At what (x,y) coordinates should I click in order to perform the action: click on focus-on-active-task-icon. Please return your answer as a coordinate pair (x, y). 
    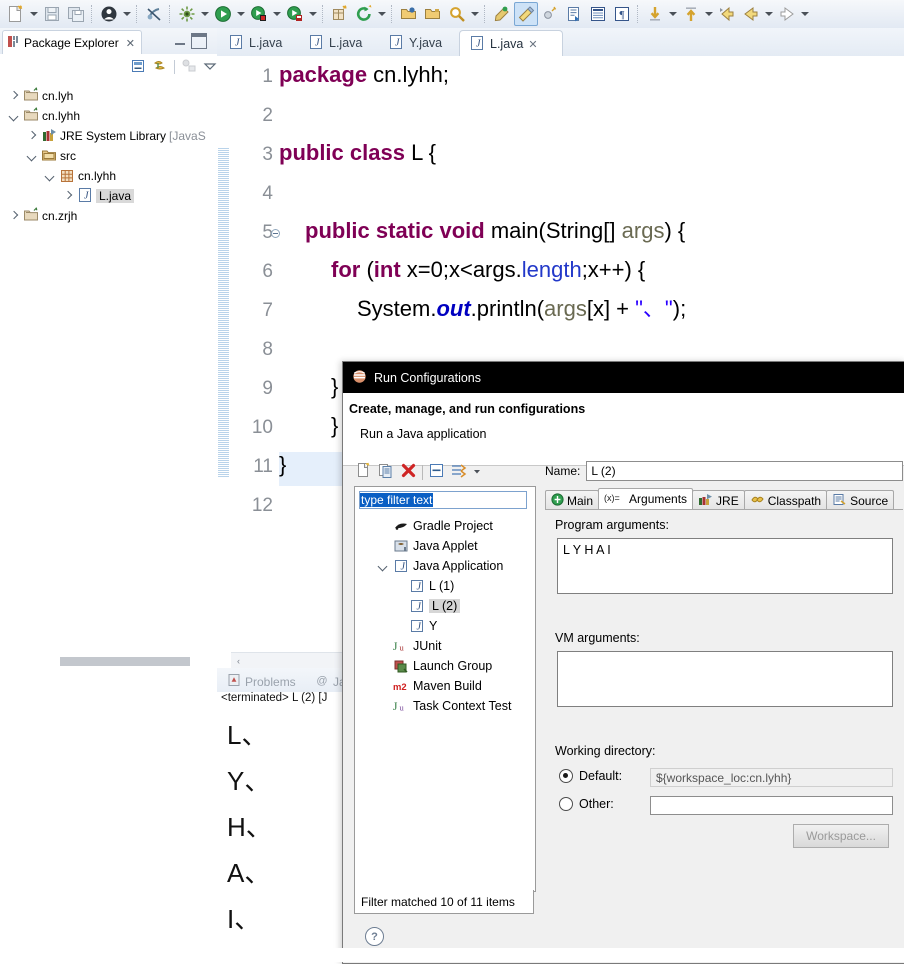
    Looking at the image, I should click on (189, 67).